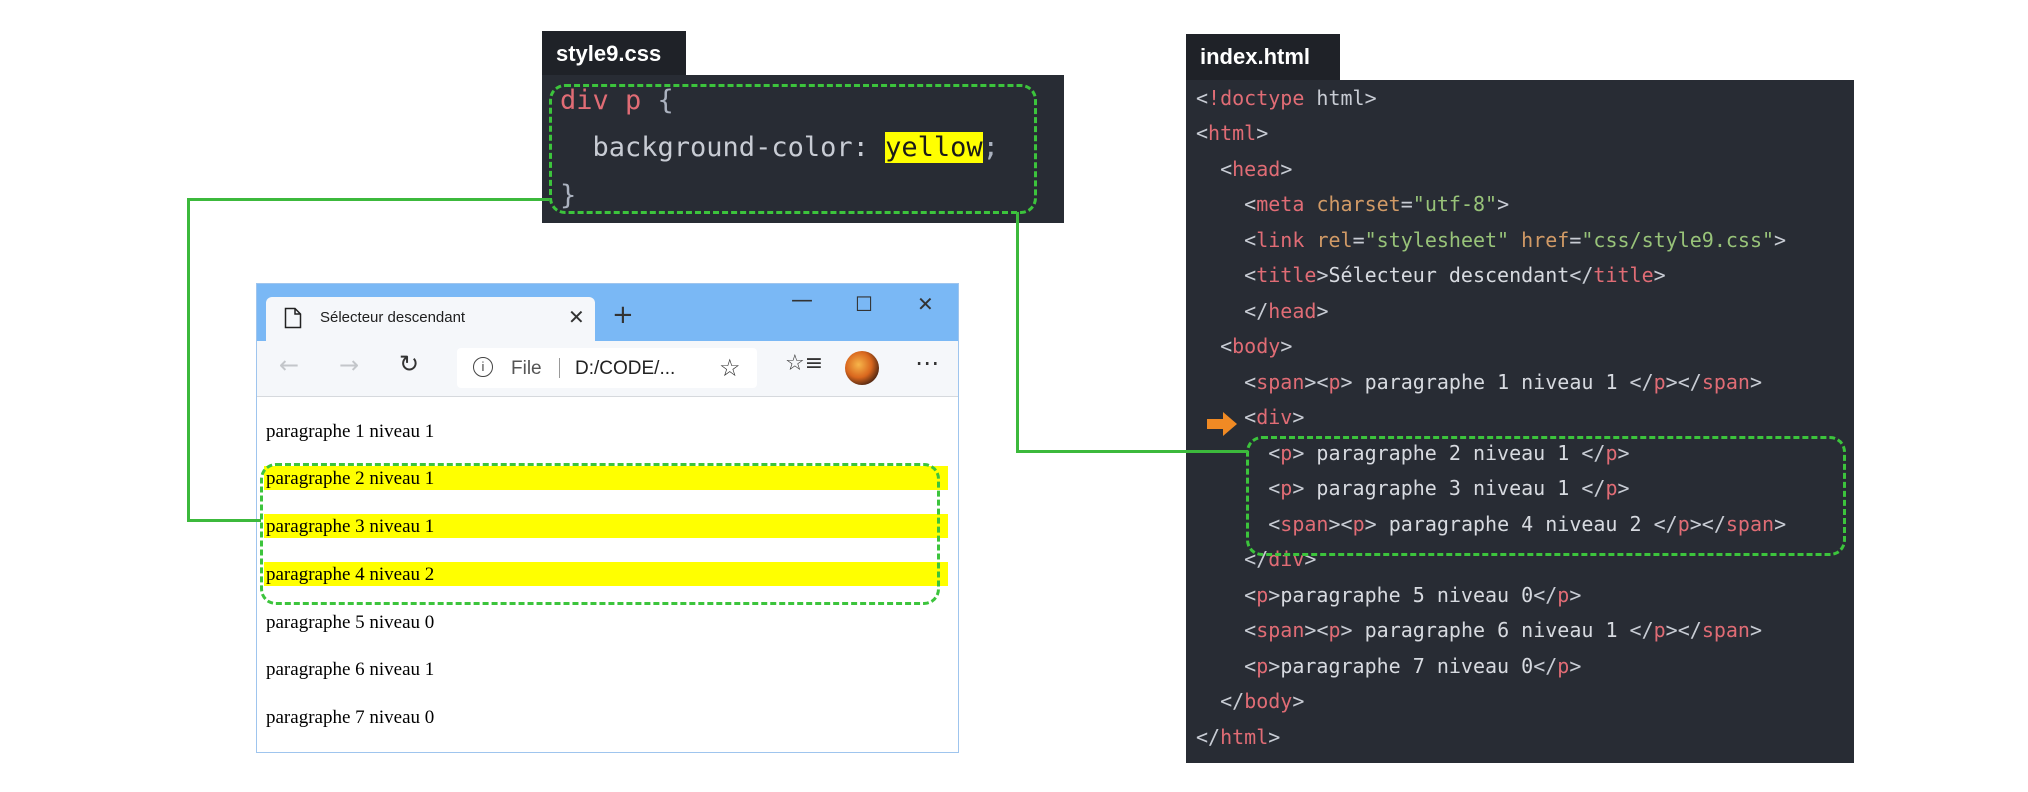 The image size is (2028, 792). I want to click on browser-toolbar: ← → ↻ i File D:/CODE/... ☆ ☆≡ ⋯, so click(607, 369).